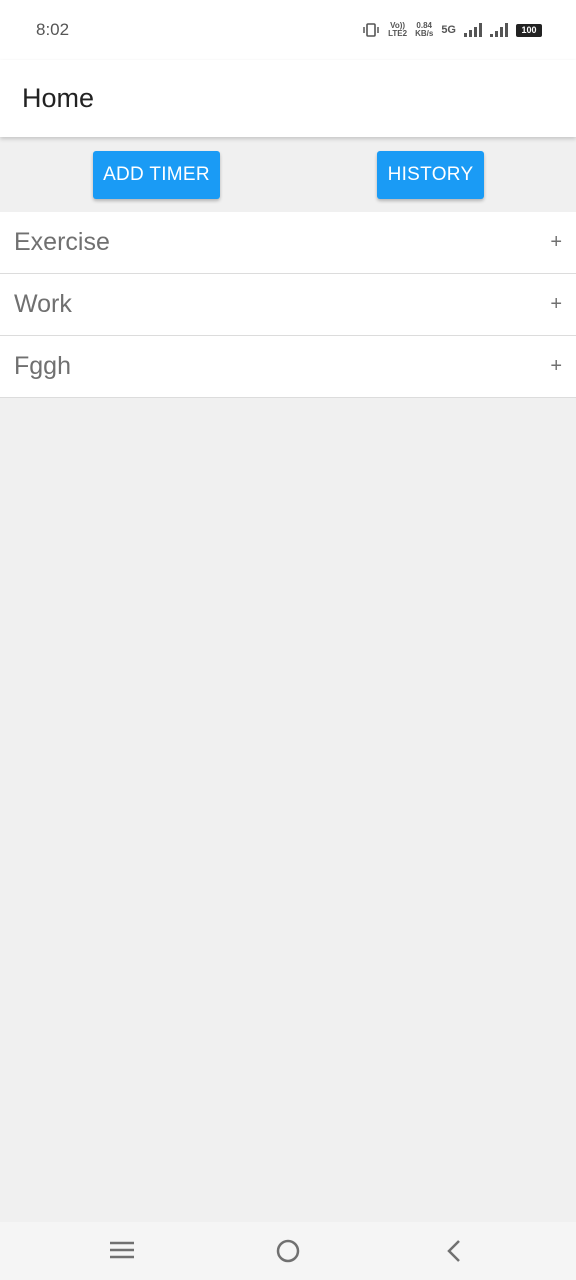 This screenshot has width=576, height=1280. Describe the element at coordinates (288, 30) in the screenshot. I see `status-bar: 8:02 Vo)) LTE2 0.84 KB/s 5G 100` at that location.